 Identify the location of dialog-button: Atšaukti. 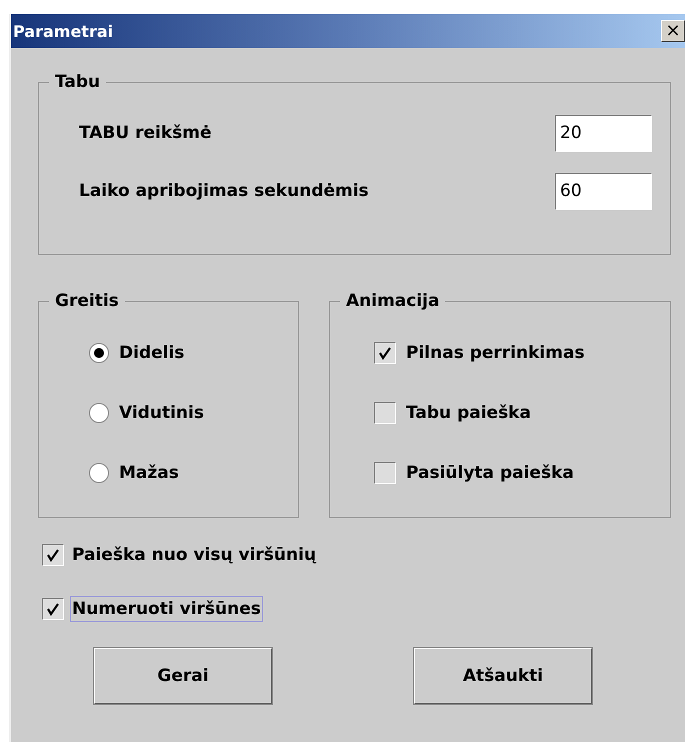
(503, 676).